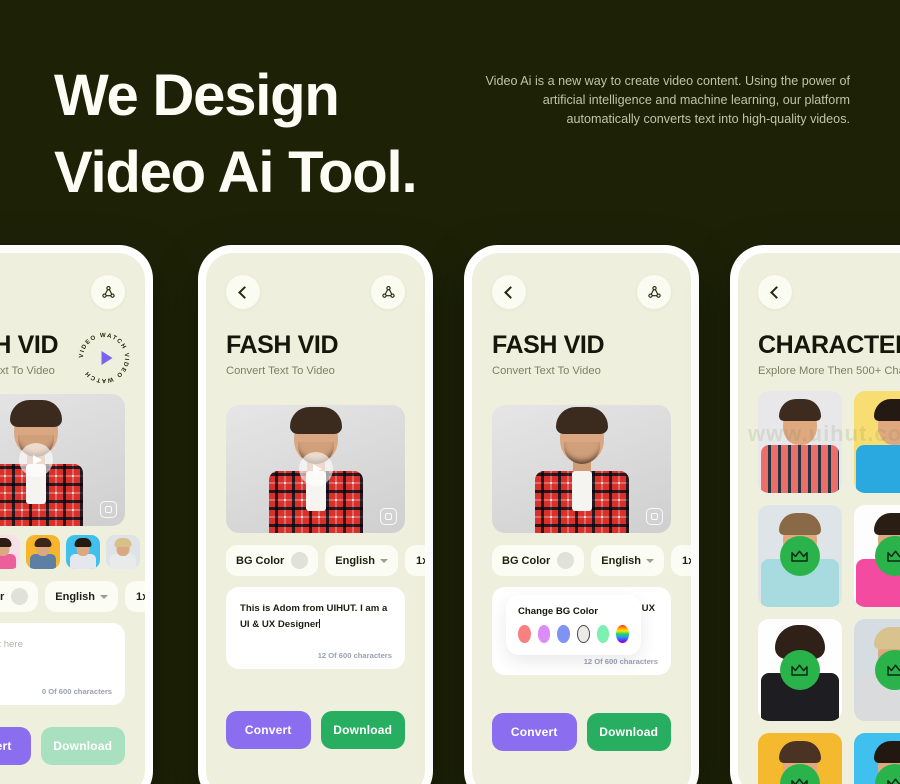 Image resolution: width=900 pixels, height=784 pixels. Describe the element at coordinates (558, 611) in the screenshot. I see `bg-color-popup-title: Change BG Color` at that location.